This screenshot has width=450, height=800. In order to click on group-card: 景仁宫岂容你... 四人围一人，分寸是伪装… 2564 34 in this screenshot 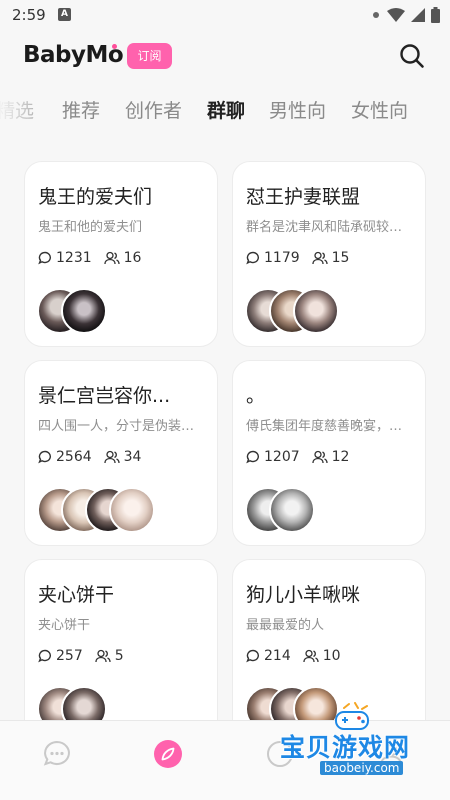, I will do `click(121, 453)`.